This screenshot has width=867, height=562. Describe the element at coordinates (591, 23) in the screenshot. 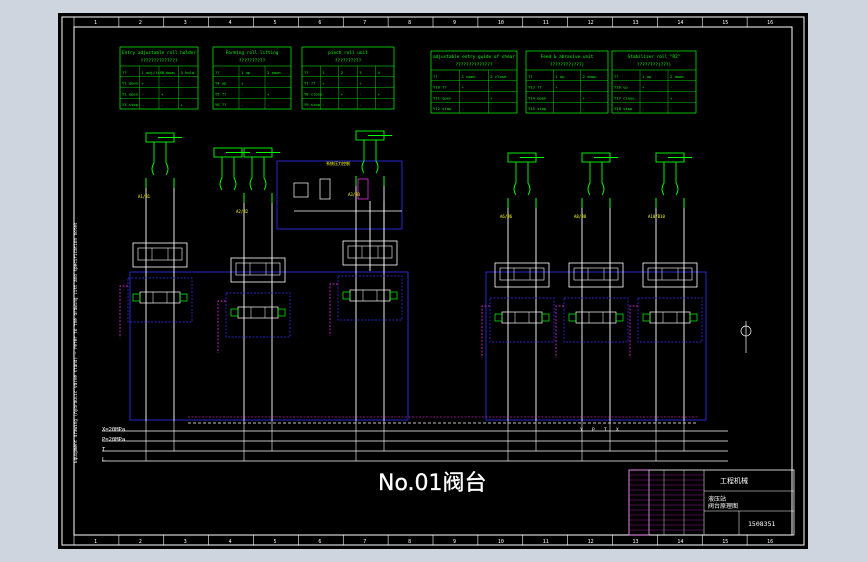

I see `ruler-top-number: 12` at that location.